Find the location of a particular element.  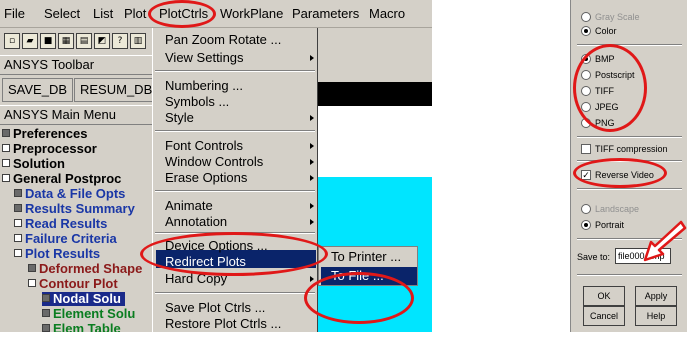

image-capture-icon: ◩ is located at coordinates (102, 41).